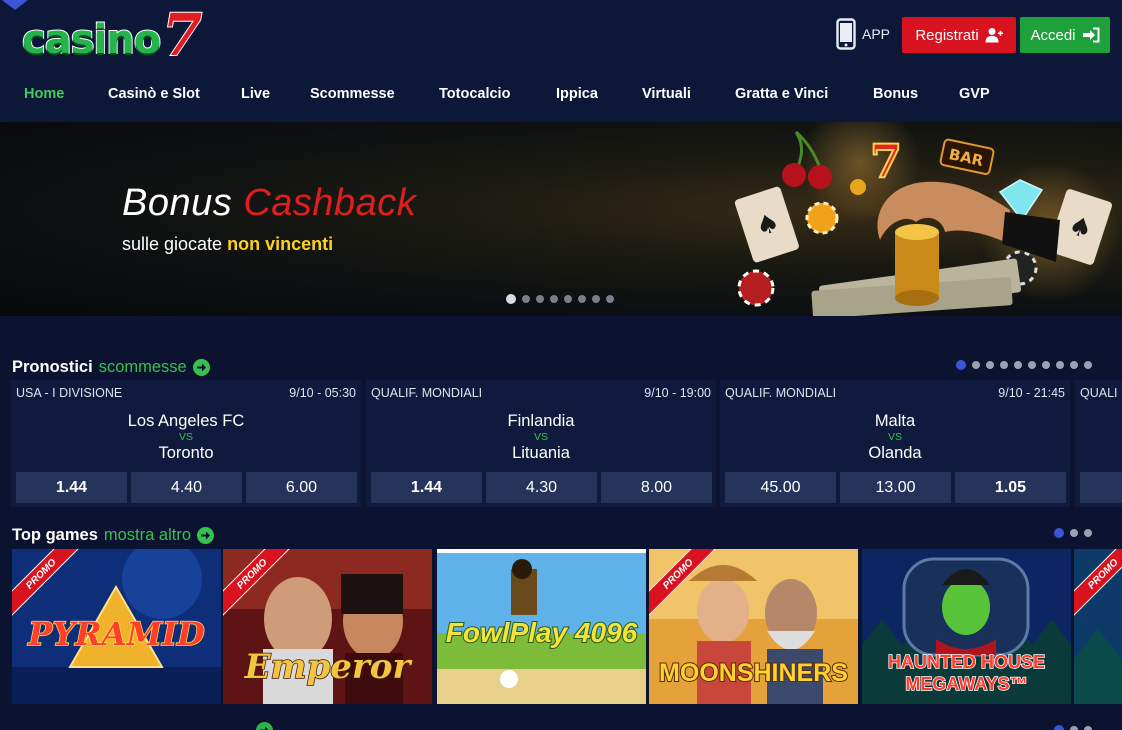  I want to click on away-team: Lituania, so click(541, 453).